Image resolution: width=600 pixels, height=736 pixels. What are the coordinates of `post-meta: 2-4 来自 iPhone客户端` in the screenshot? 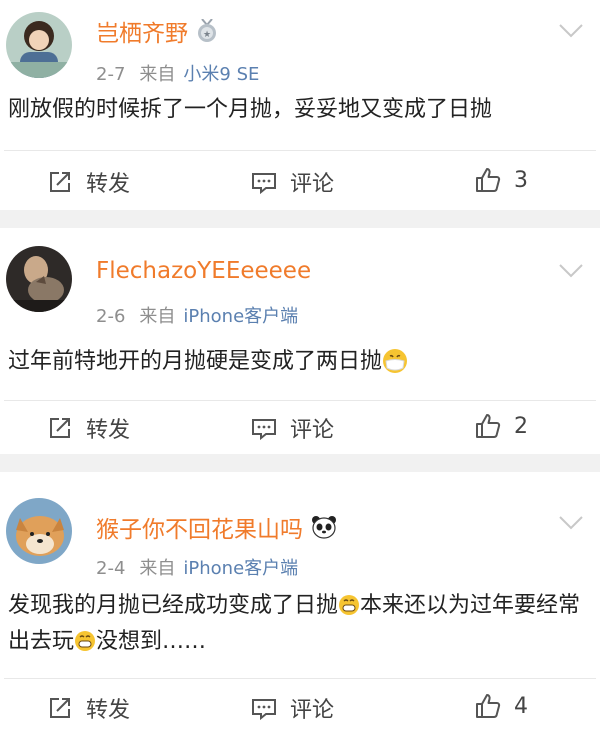 It's located at (197, 567).